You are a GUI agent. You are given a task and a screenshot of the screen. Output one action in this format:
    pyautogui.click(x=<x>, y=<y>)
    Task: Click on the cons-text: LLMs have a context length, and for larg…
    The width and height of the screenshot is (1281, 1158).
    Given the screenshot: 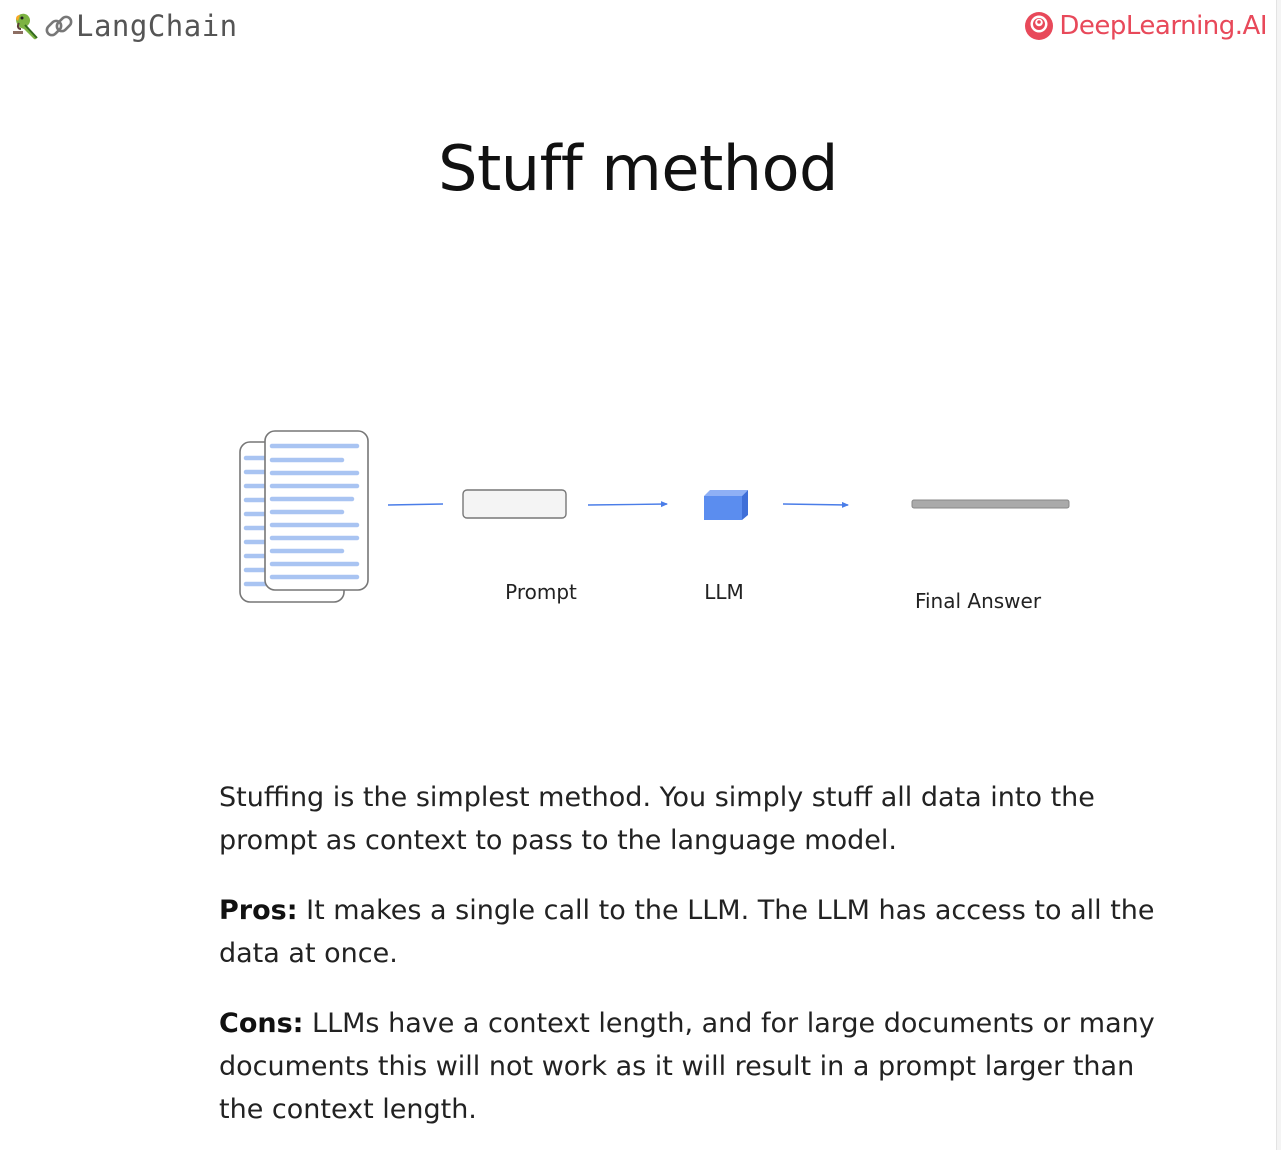 What is the action you would take?
    pyautogui.click(x=687, y=1066)
    